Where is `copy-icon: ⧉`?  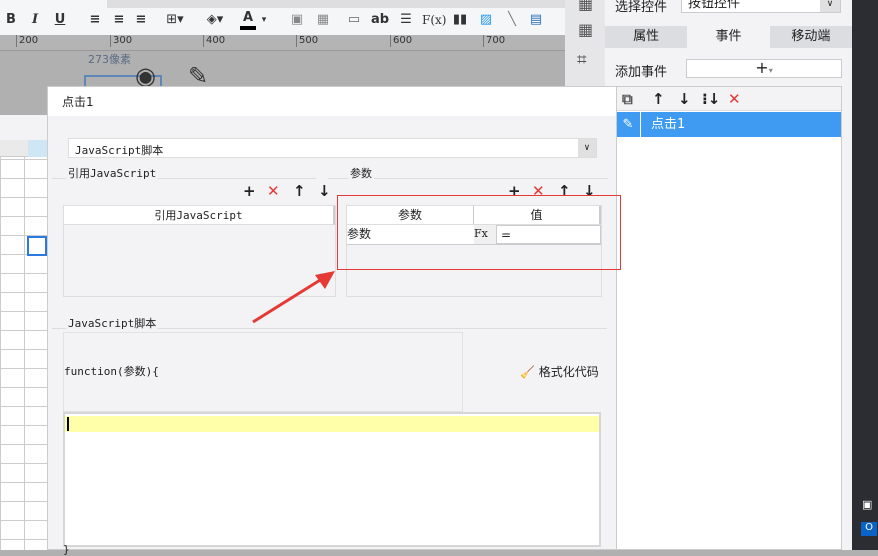 copy-icon: ⧉ is located at coordinates (627, 99).